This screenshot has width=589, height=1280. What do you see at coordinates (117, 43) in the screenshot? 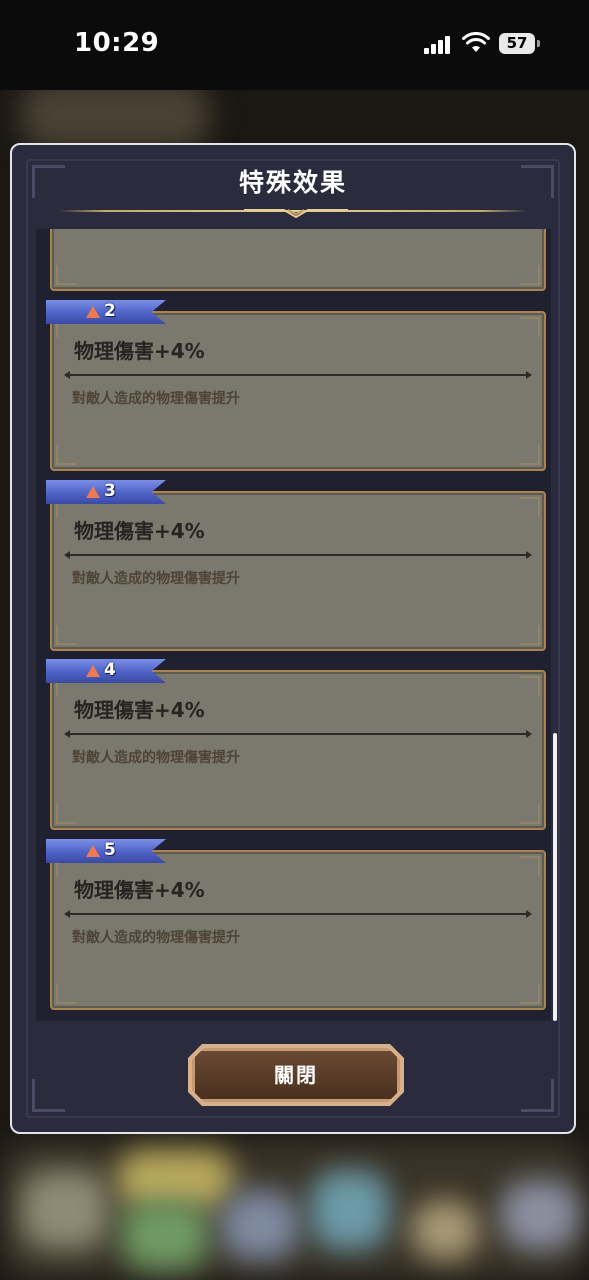
I see `status-time: 10:29` at bounding box center [117, 43].